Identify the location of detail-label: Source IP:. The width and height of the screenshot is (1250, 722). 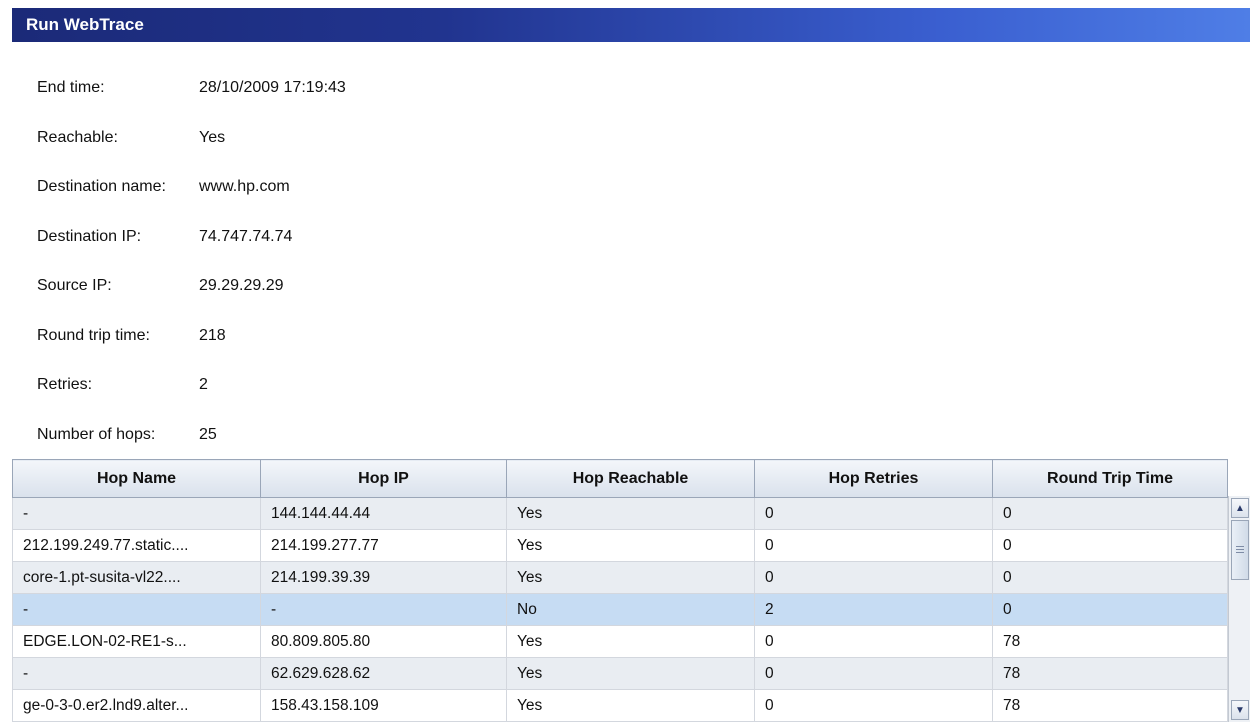
(74, 285).